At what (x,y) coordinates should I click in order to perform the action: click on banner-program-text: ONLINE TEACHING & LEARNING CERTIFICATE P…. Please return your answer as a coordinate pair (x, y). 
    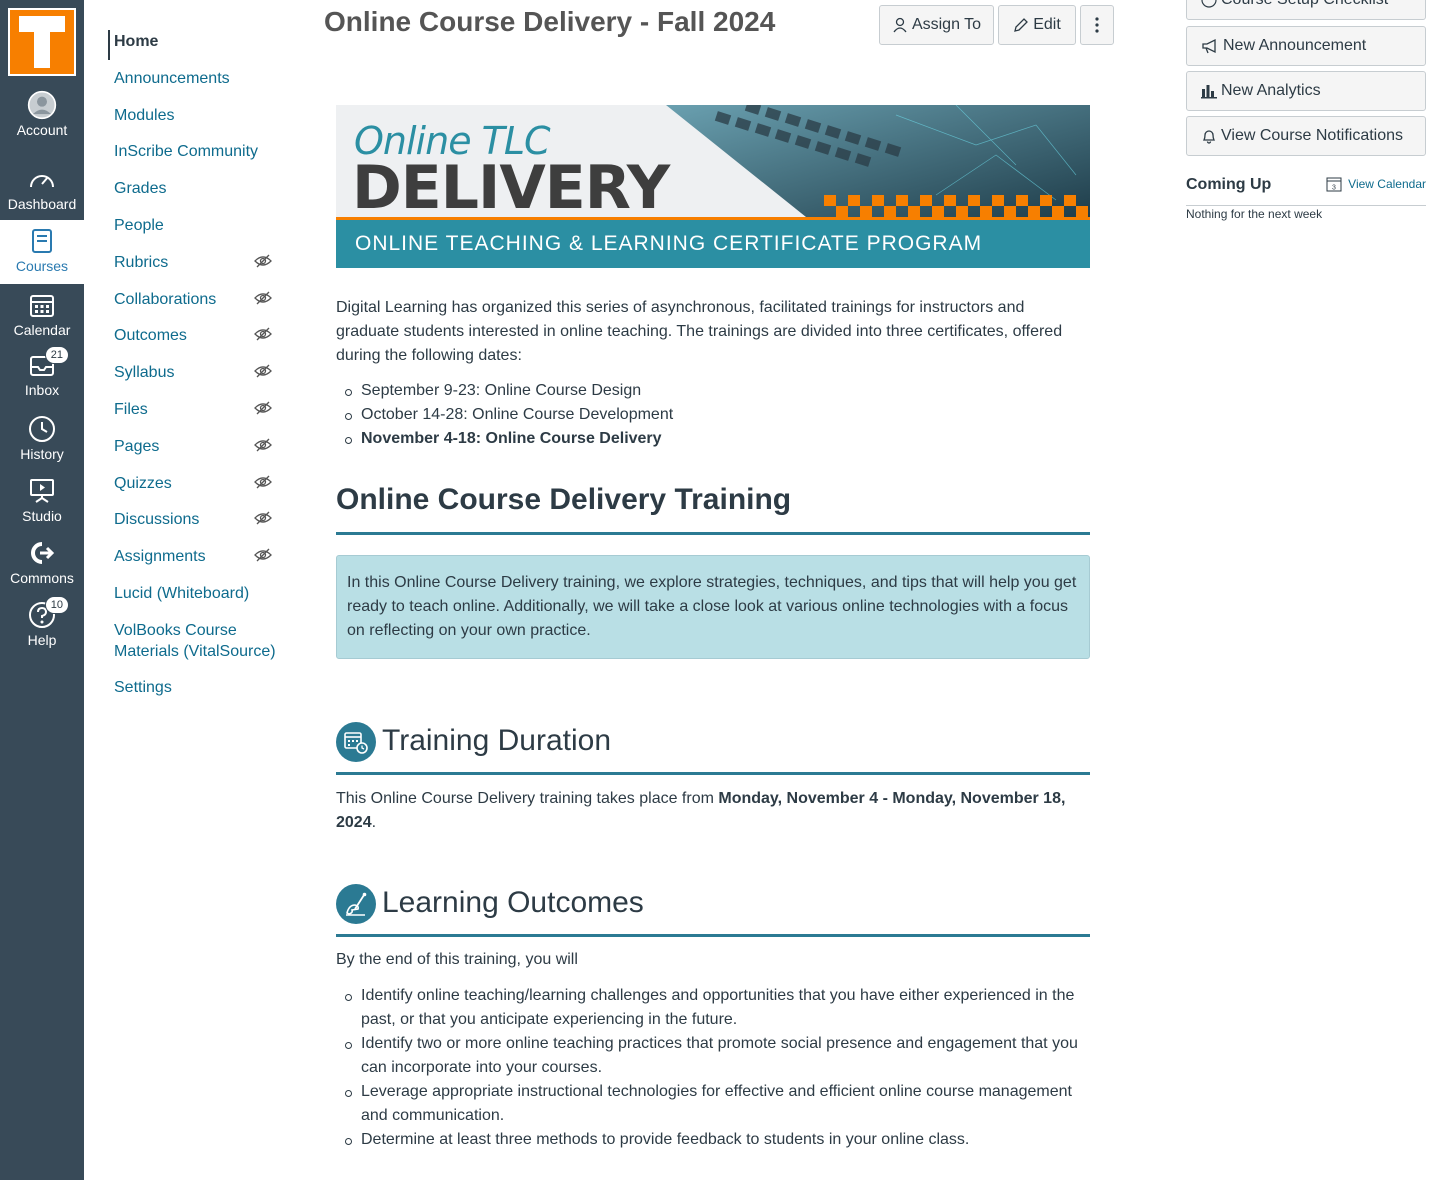
    Looking at the image, I should click on (713, 244).